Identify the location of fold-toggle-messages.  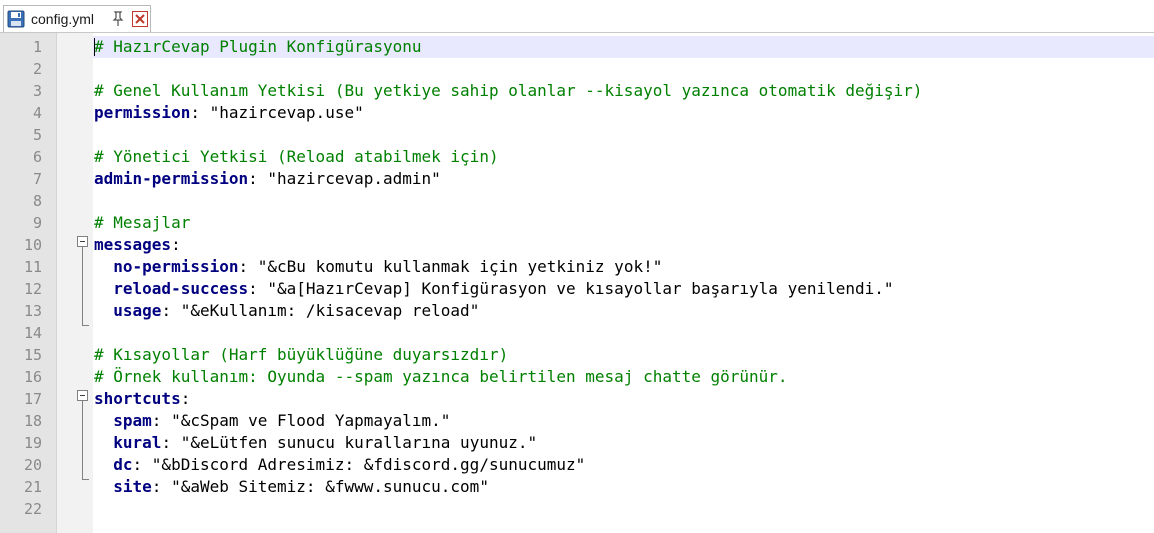
(82, 241).